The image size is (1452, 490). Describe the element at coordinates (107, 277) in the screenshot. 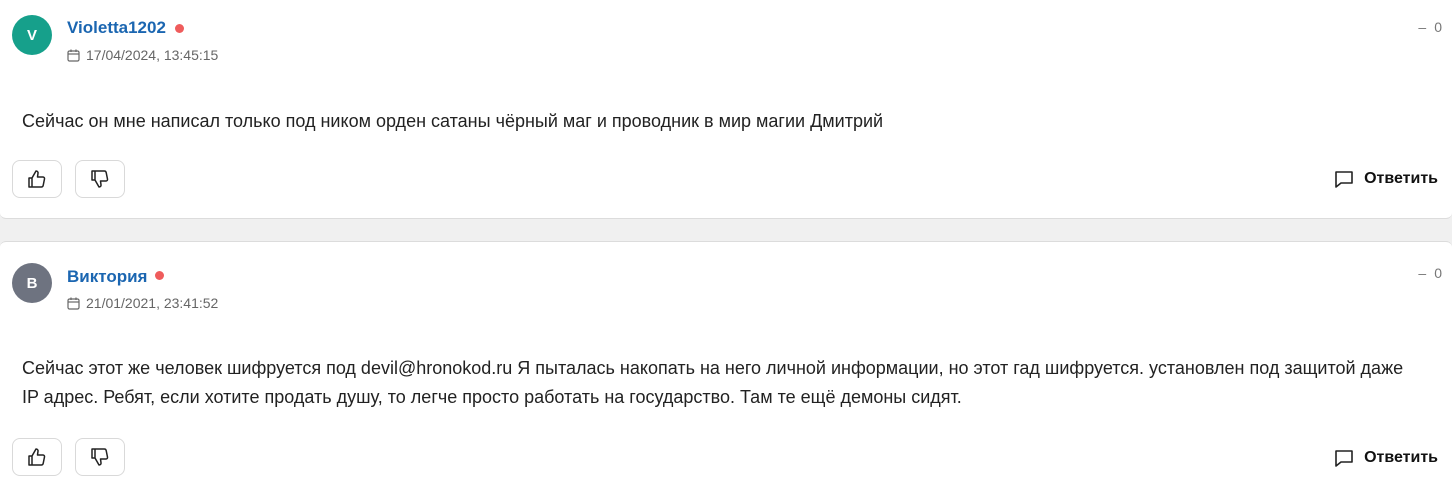

I see `author-name-link: Виктория` at that location.